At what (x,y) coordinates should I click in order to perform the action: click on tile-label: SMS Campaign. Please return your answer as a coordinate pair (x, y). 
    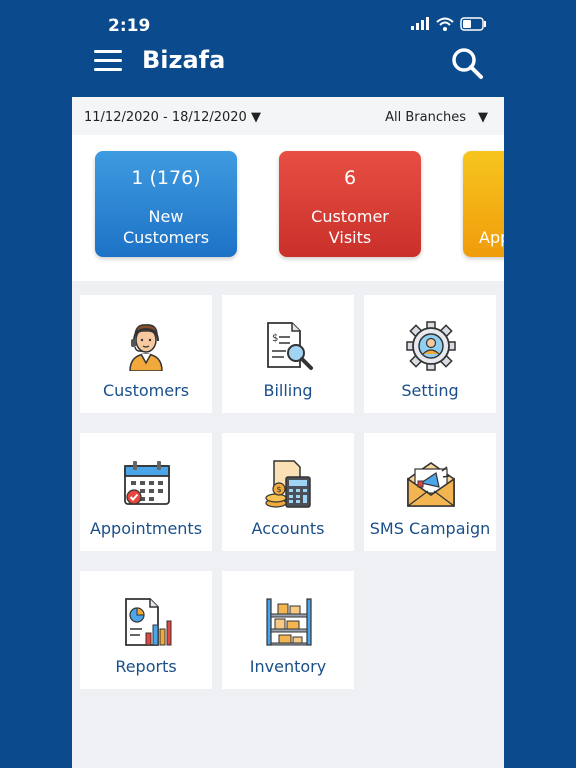
    Looking at the image, I should click on (430, 528).